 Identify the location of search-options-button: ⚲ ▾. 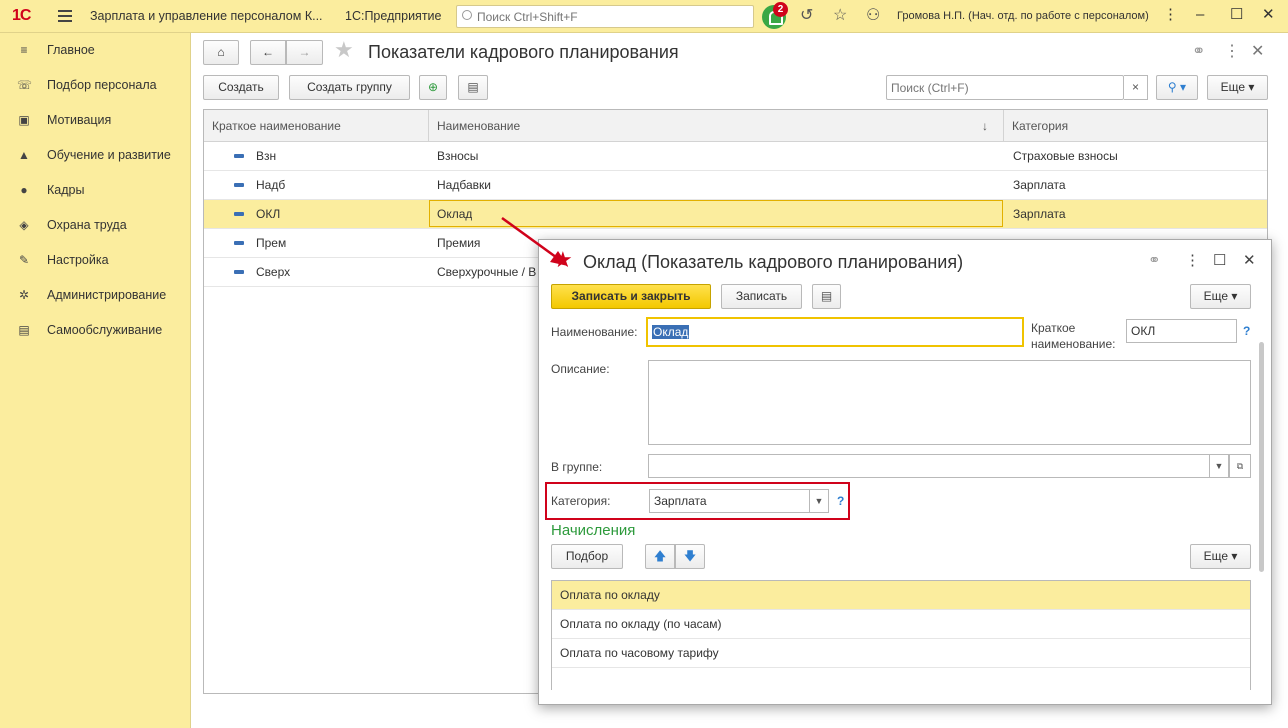
(1177, 87).